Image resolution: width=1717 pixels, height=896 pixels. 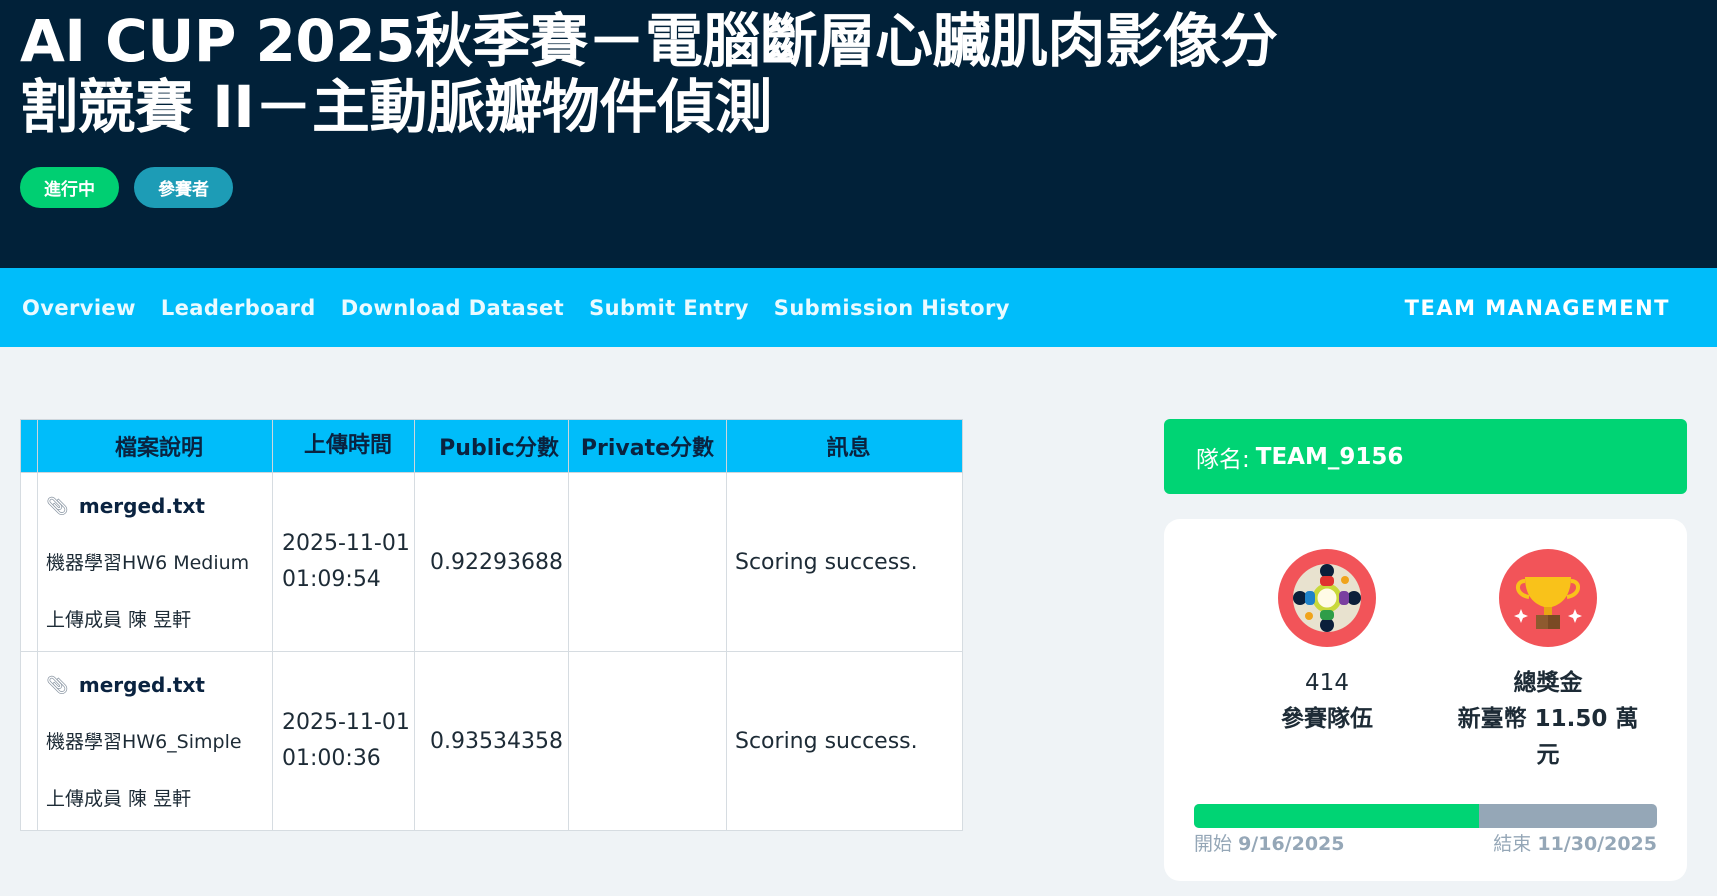 I want to click on file-cell: 📎︎ merged.txt 機器學習HW6 Medium 上傳成員 陳 昱軒, so click(x=155, y=562).